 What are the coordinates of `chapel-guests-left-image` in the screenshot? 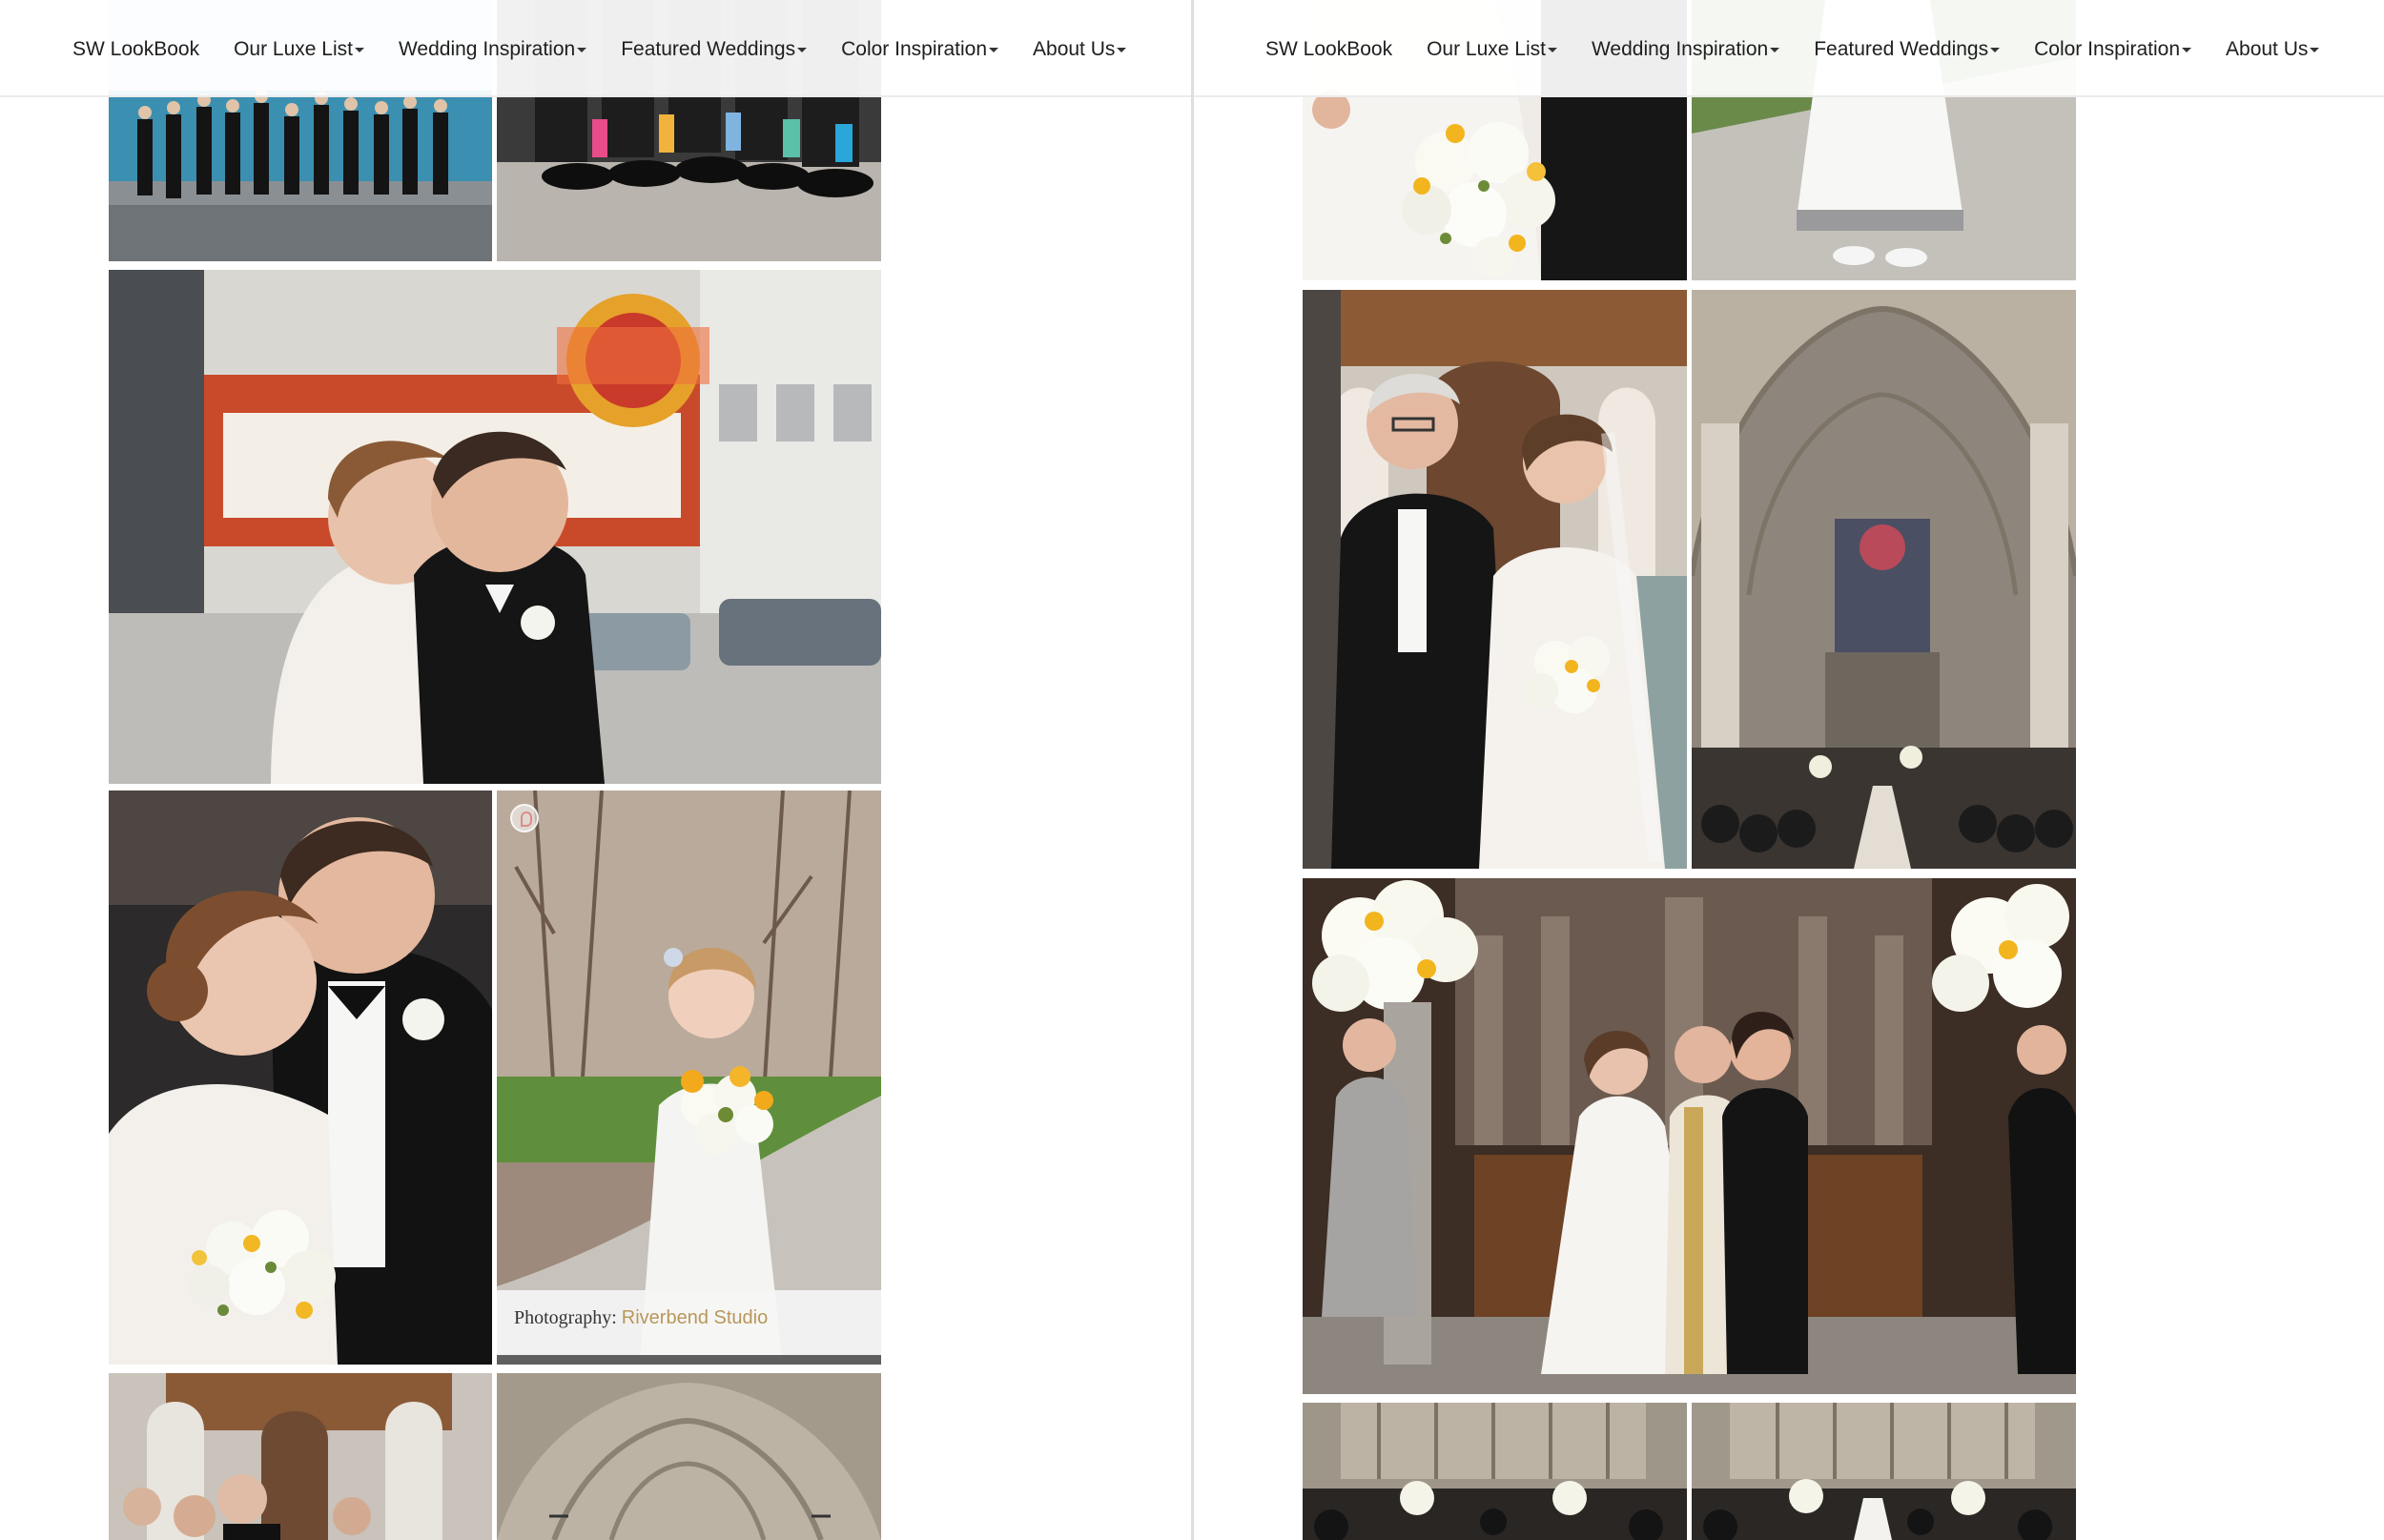 It's located at (1495, 1472).